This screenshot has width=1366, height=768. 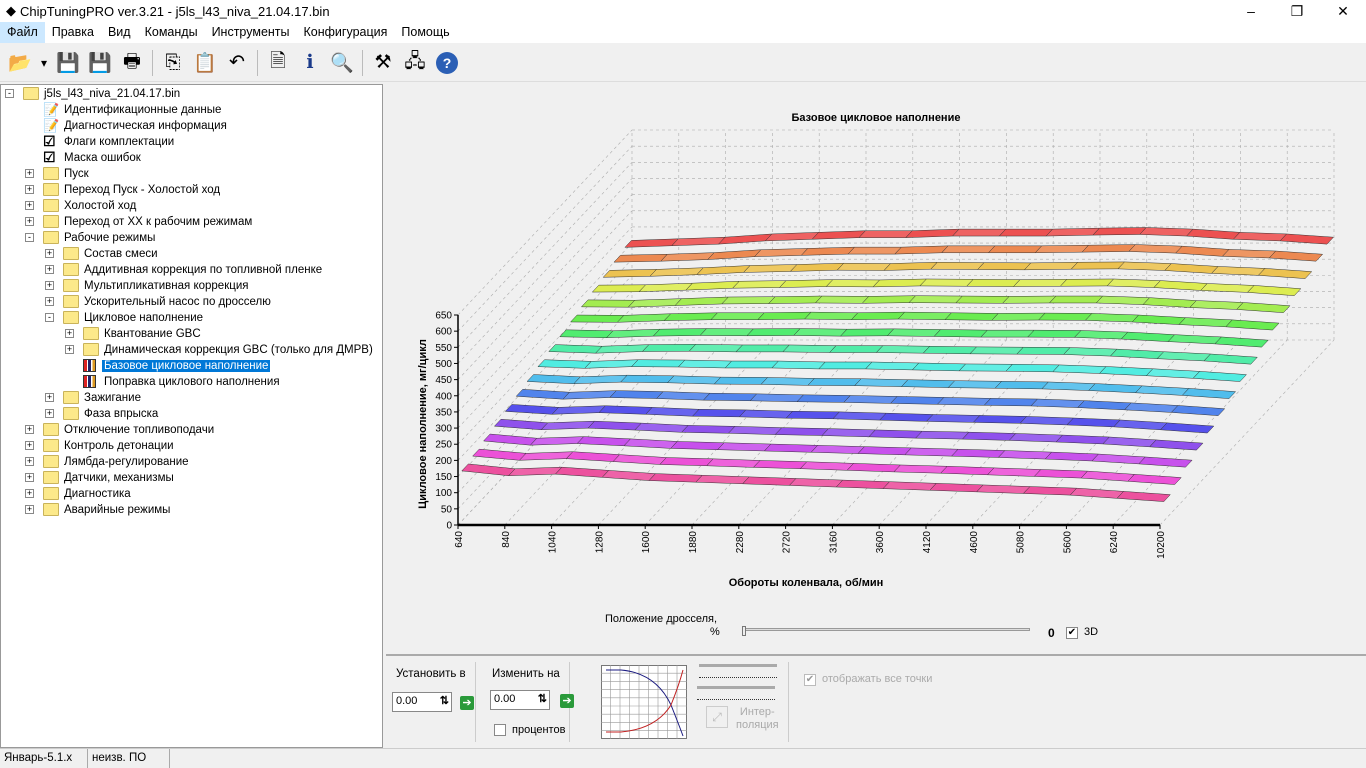 I want to click on tree-item: + Ускорительный насос по дросселю, so click(x=191, y=302).